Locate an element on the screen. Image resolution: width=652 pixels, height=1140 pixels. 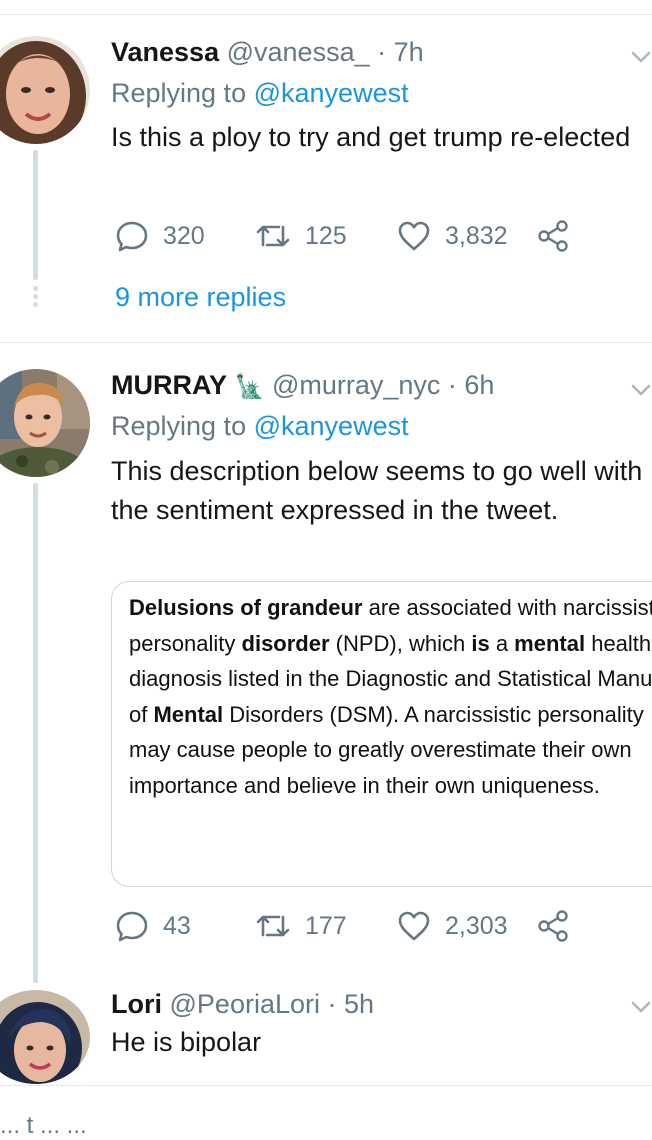
tweet-header: Lori @PeoriaLori · 5h is located at coordinates (242, 1004).